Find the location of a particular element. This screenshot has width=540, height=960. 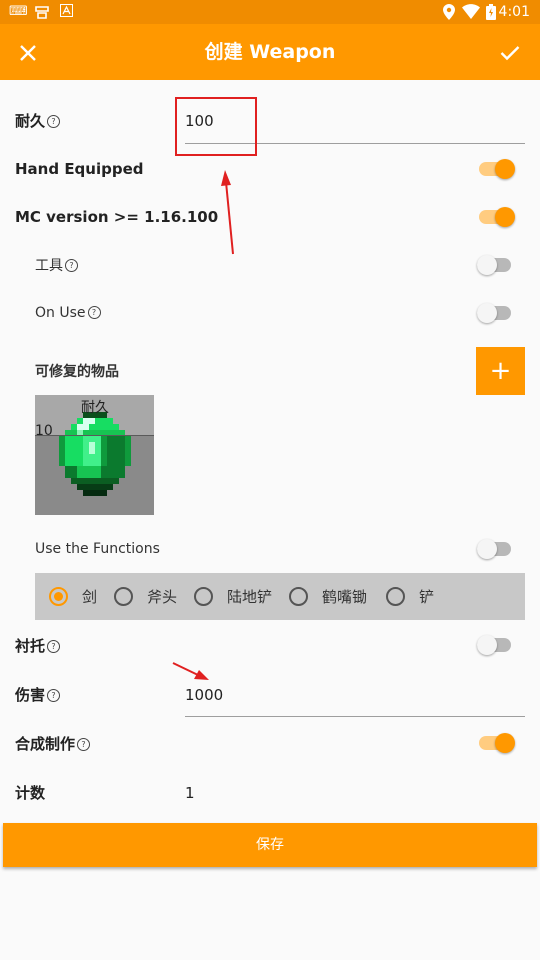

annotation-arrow-up is located at coordinates (227, 212).